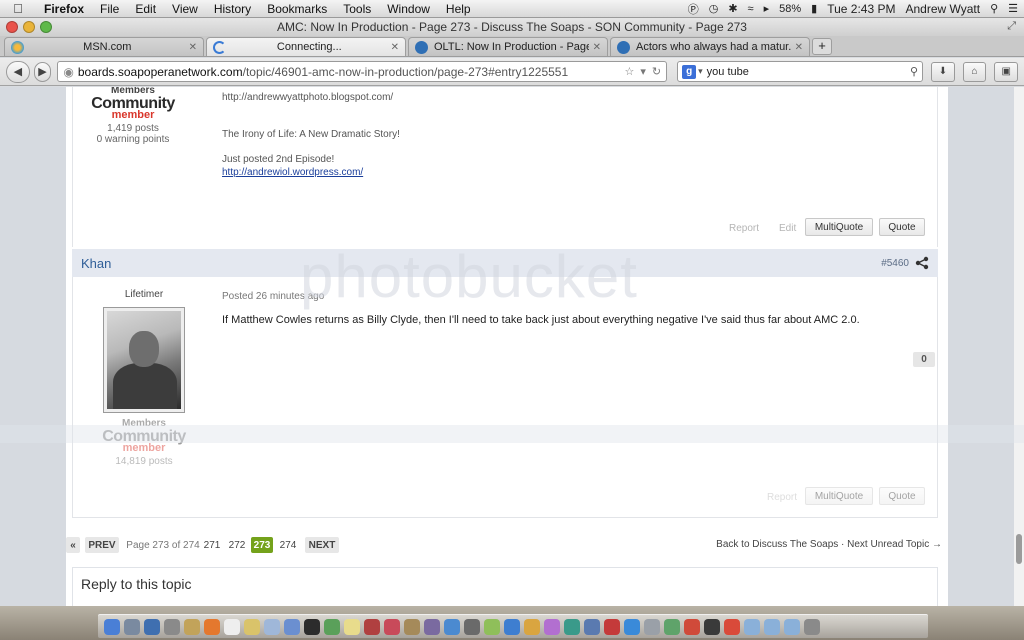  I want to click on reload-icon: ↻, so click(656, 71).